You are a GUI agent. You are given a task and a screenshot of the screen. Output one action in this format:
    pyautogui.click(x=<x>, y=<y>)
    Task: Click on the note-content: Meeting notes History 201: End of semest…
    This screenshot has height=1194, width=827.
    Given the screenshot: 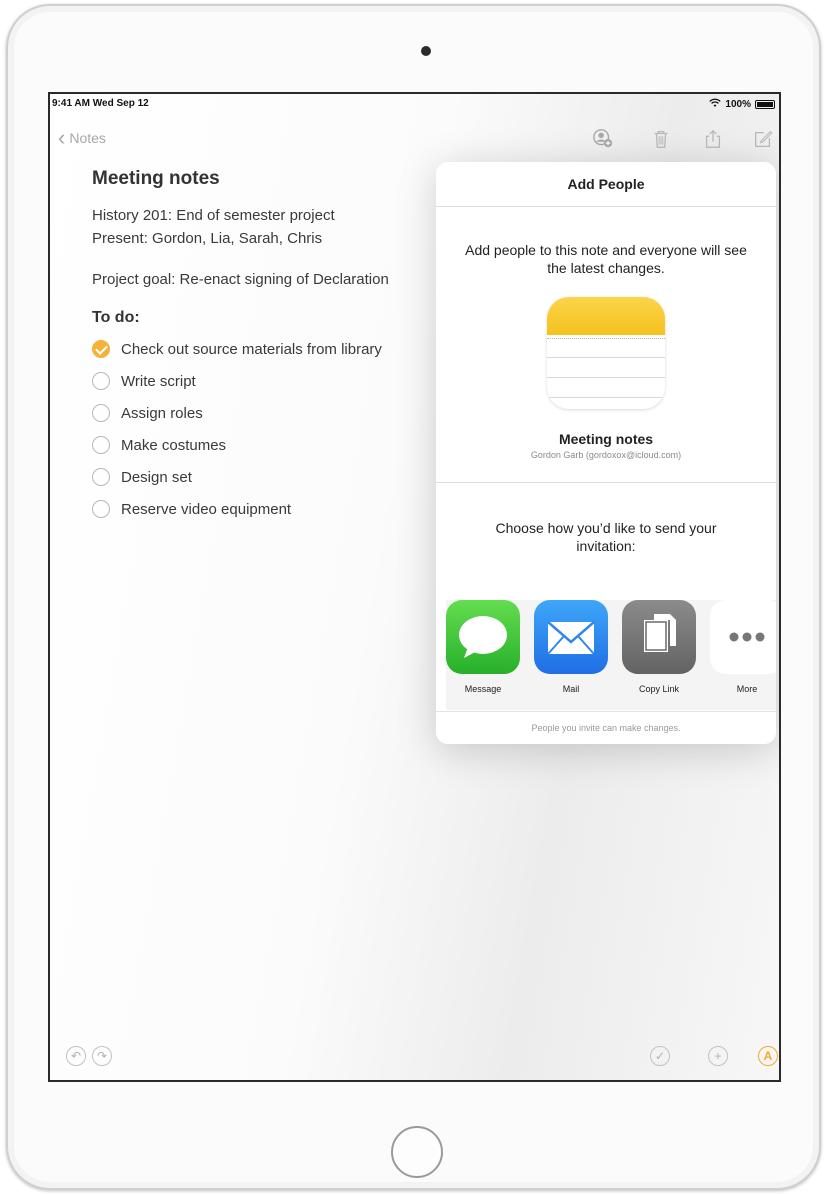 What is the action you would take?
    pyautogui.click(x=272, y=346)
    